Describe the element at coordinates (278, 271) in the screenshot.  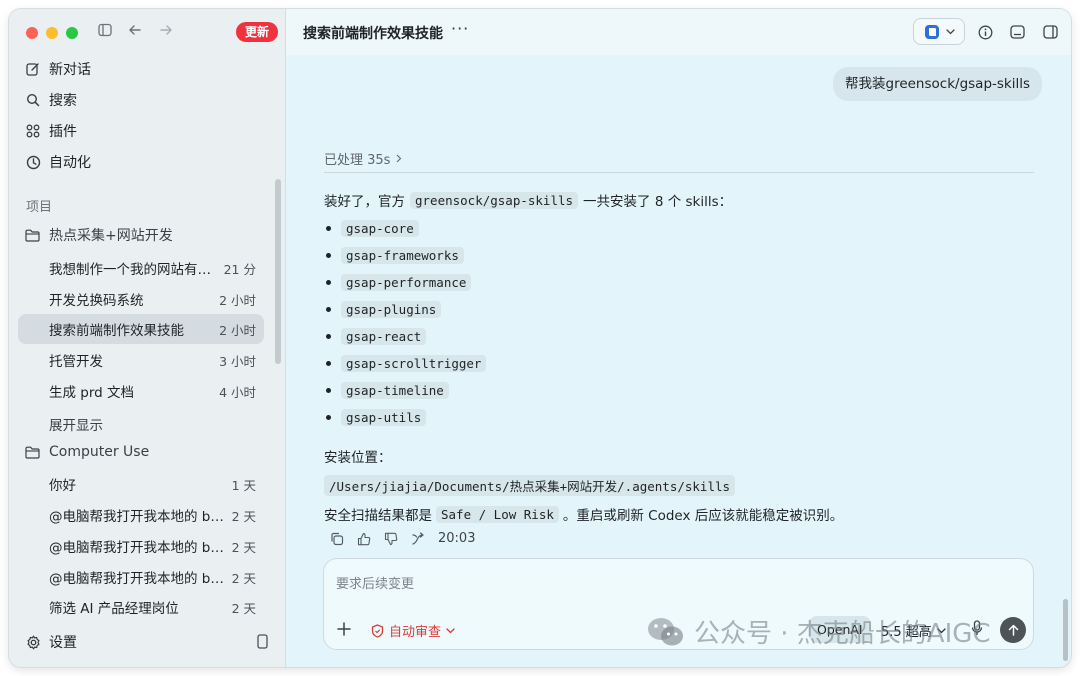
I see `sidebar-scrollbar` at that location.